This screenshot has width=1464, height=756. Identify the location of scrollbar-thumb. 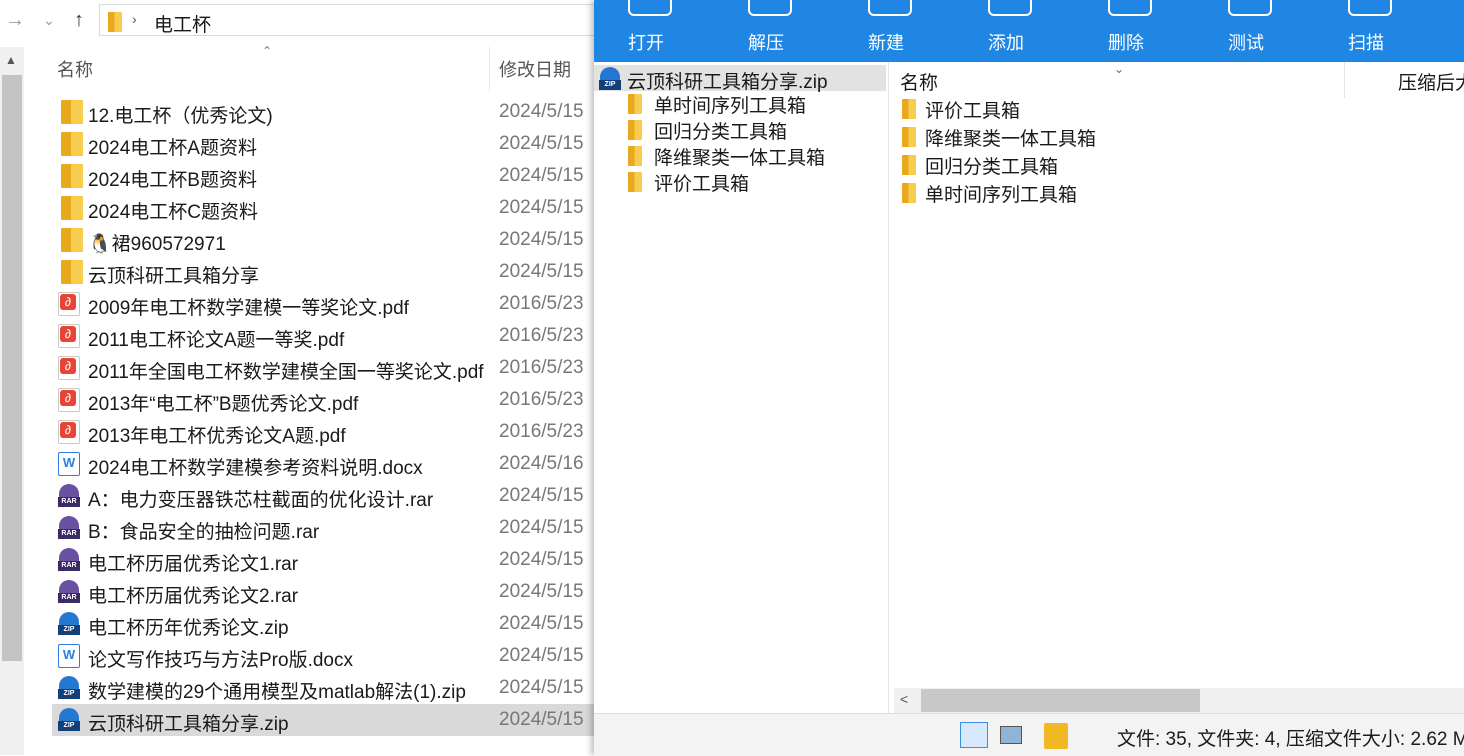
(12, 368).